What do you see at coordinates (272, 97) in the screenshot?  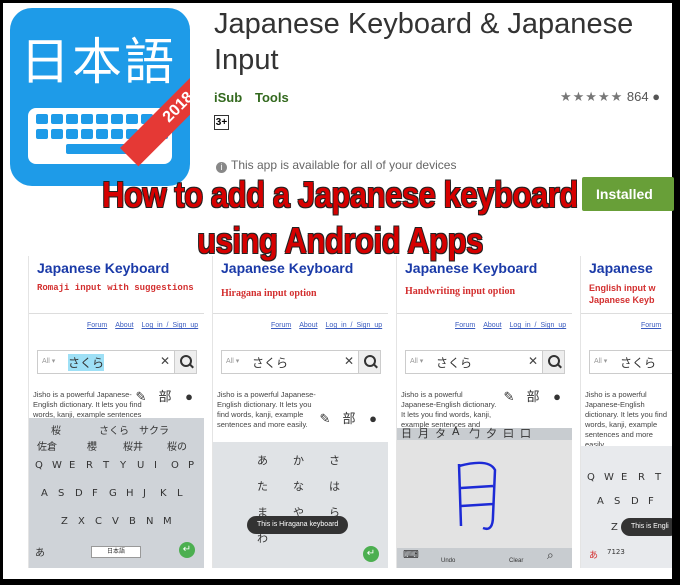 I see `category-link: Tools` at bounding box center [272, 97].